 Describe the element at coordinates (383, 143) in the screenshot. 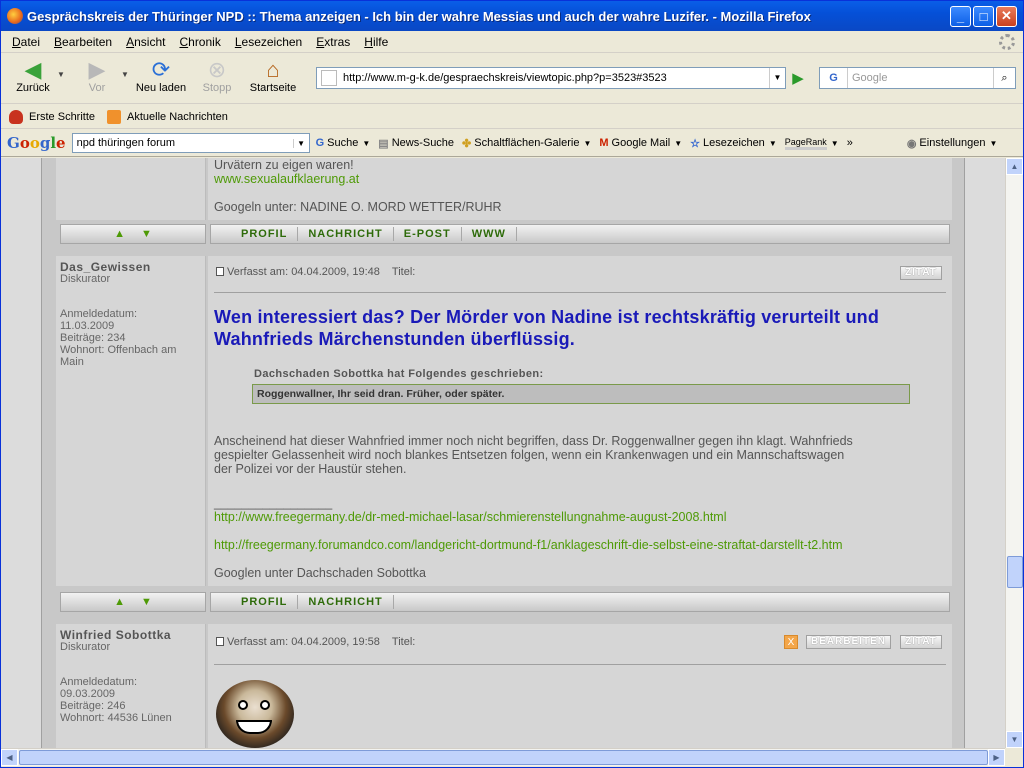

I see `news-icon: ▤` at that location.